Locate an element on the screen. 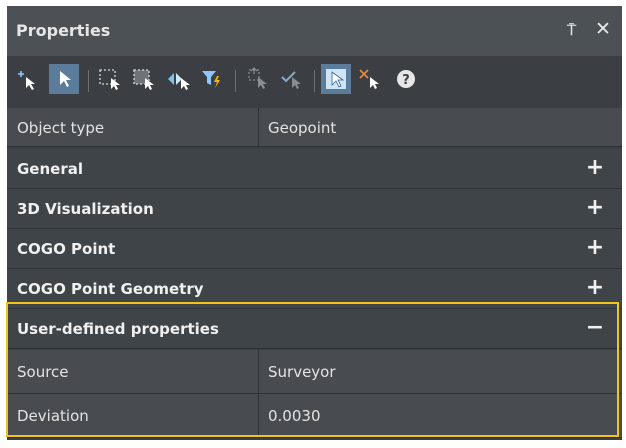 This screenshot has width=626, height=448. object-type-row: Object type Geopoint is located at coordinates (314, 127).